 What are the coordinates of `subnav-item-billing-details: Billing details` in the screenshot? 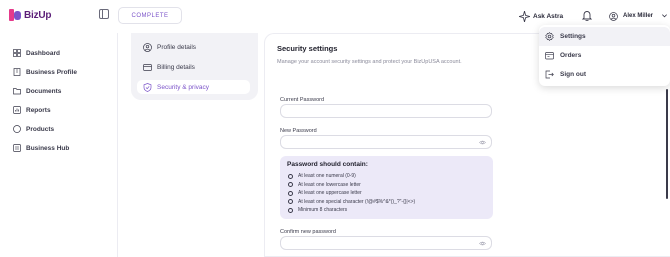 It's located at (193, 67).